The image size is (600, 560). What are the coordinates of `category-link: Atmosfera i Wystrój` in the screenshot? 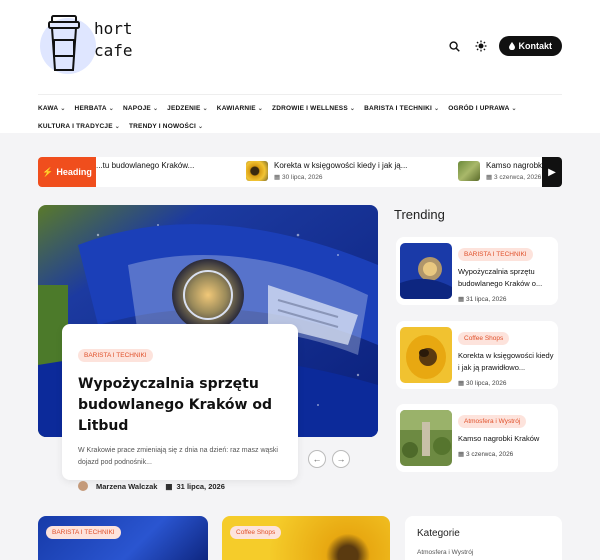 It's located at (483, 552).